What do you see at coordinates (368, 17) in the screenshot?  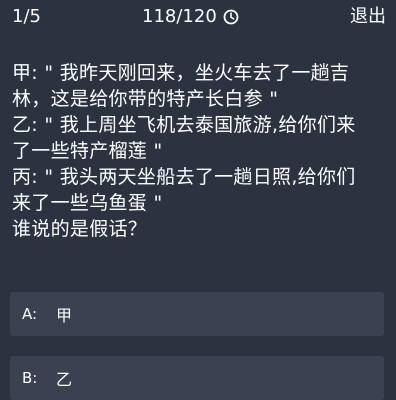 I see `exit-button: 退出` at bounding box center [368, 17].